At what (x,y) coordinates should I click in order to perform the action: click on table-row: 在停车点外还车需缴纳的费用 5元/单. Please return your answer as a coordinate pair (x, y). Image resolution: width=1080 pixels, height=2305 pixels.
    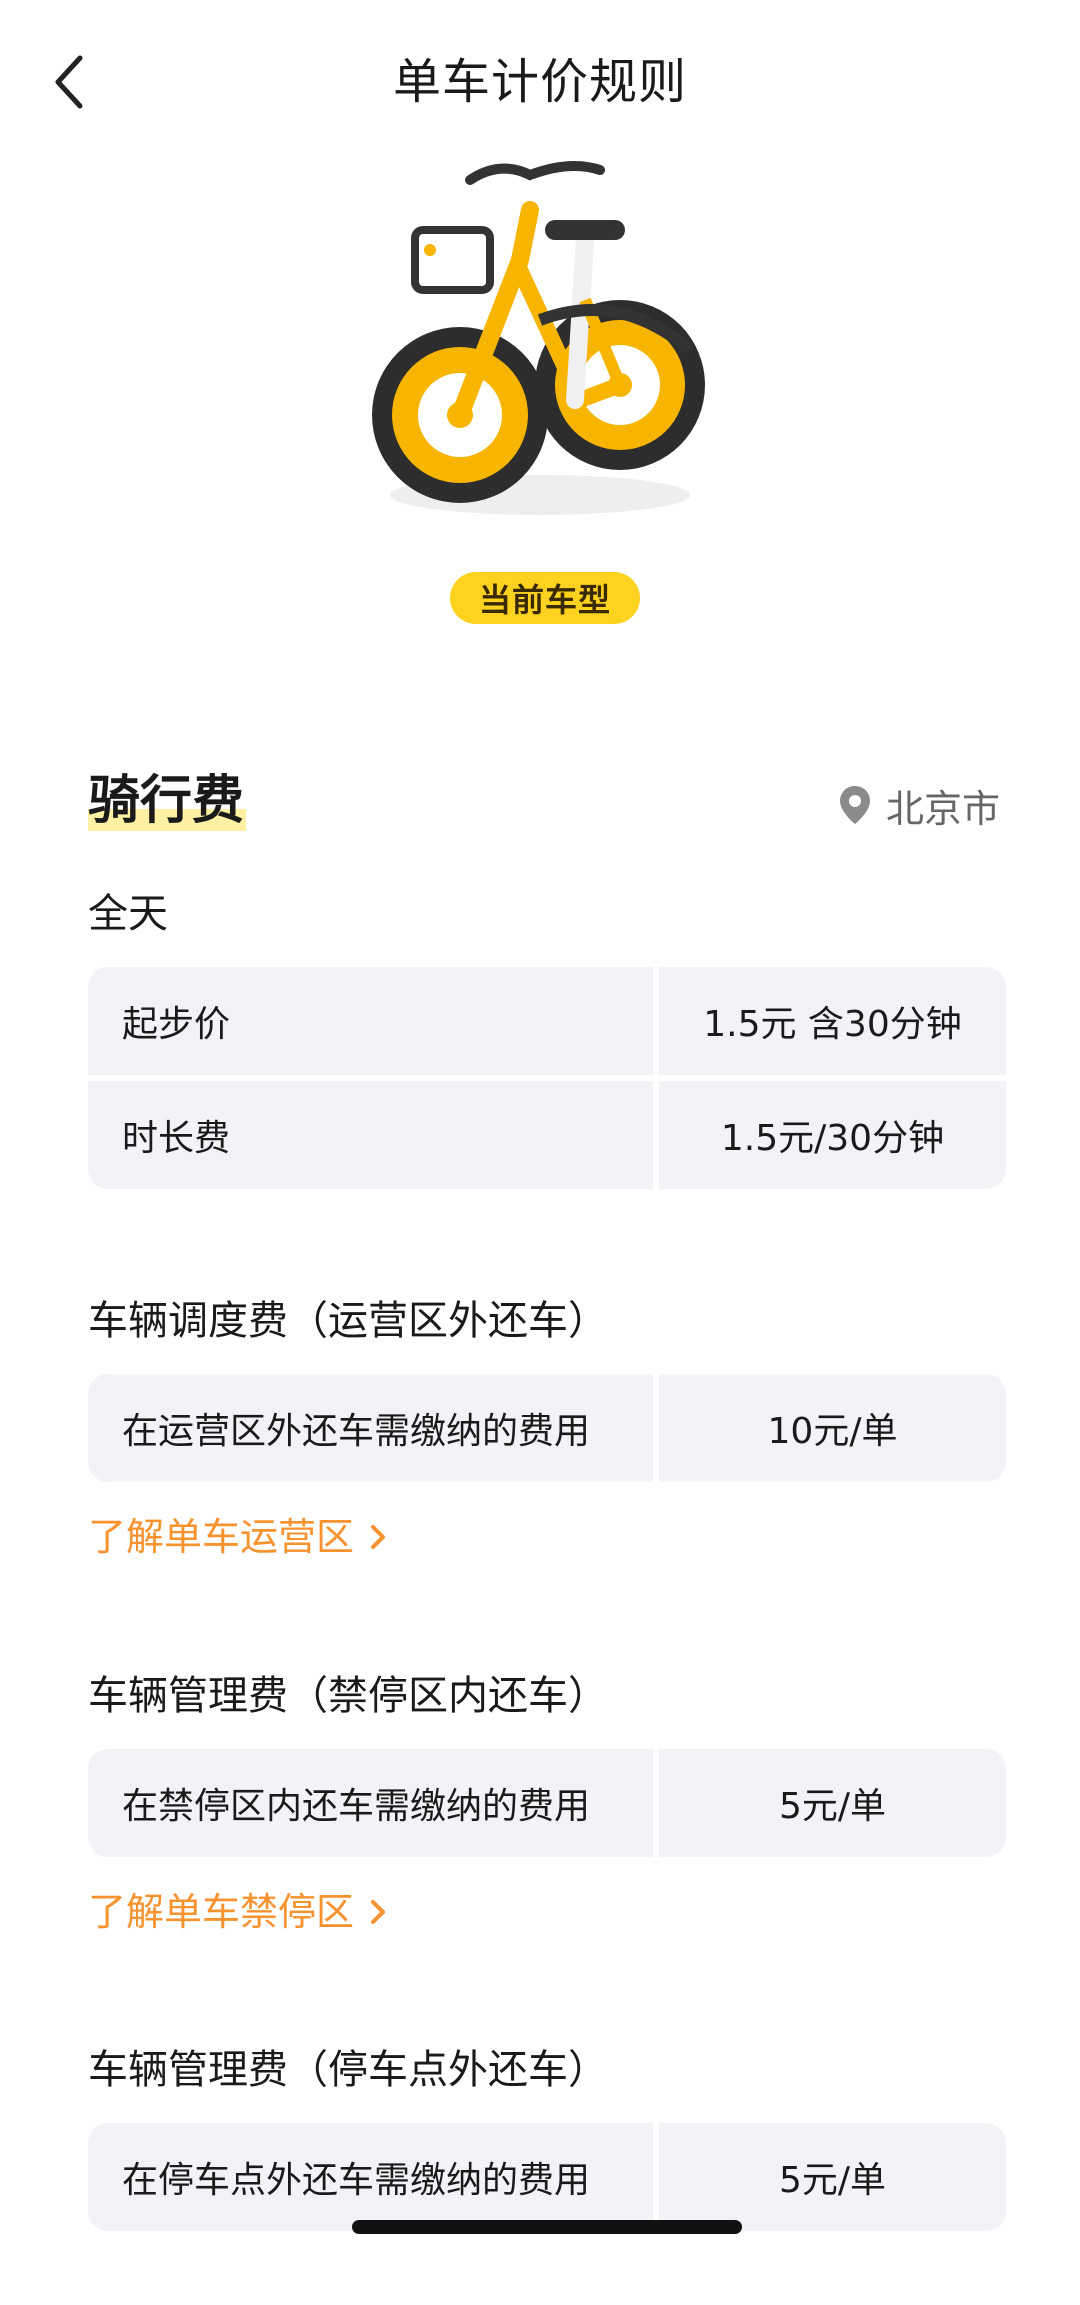
    Looking at the image, I should click on (547, 2177).